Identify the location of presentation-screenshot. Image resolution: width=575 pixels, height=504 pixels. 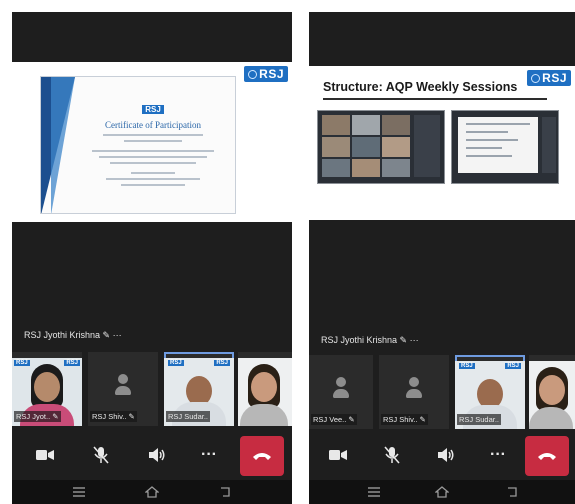
(505, 147).